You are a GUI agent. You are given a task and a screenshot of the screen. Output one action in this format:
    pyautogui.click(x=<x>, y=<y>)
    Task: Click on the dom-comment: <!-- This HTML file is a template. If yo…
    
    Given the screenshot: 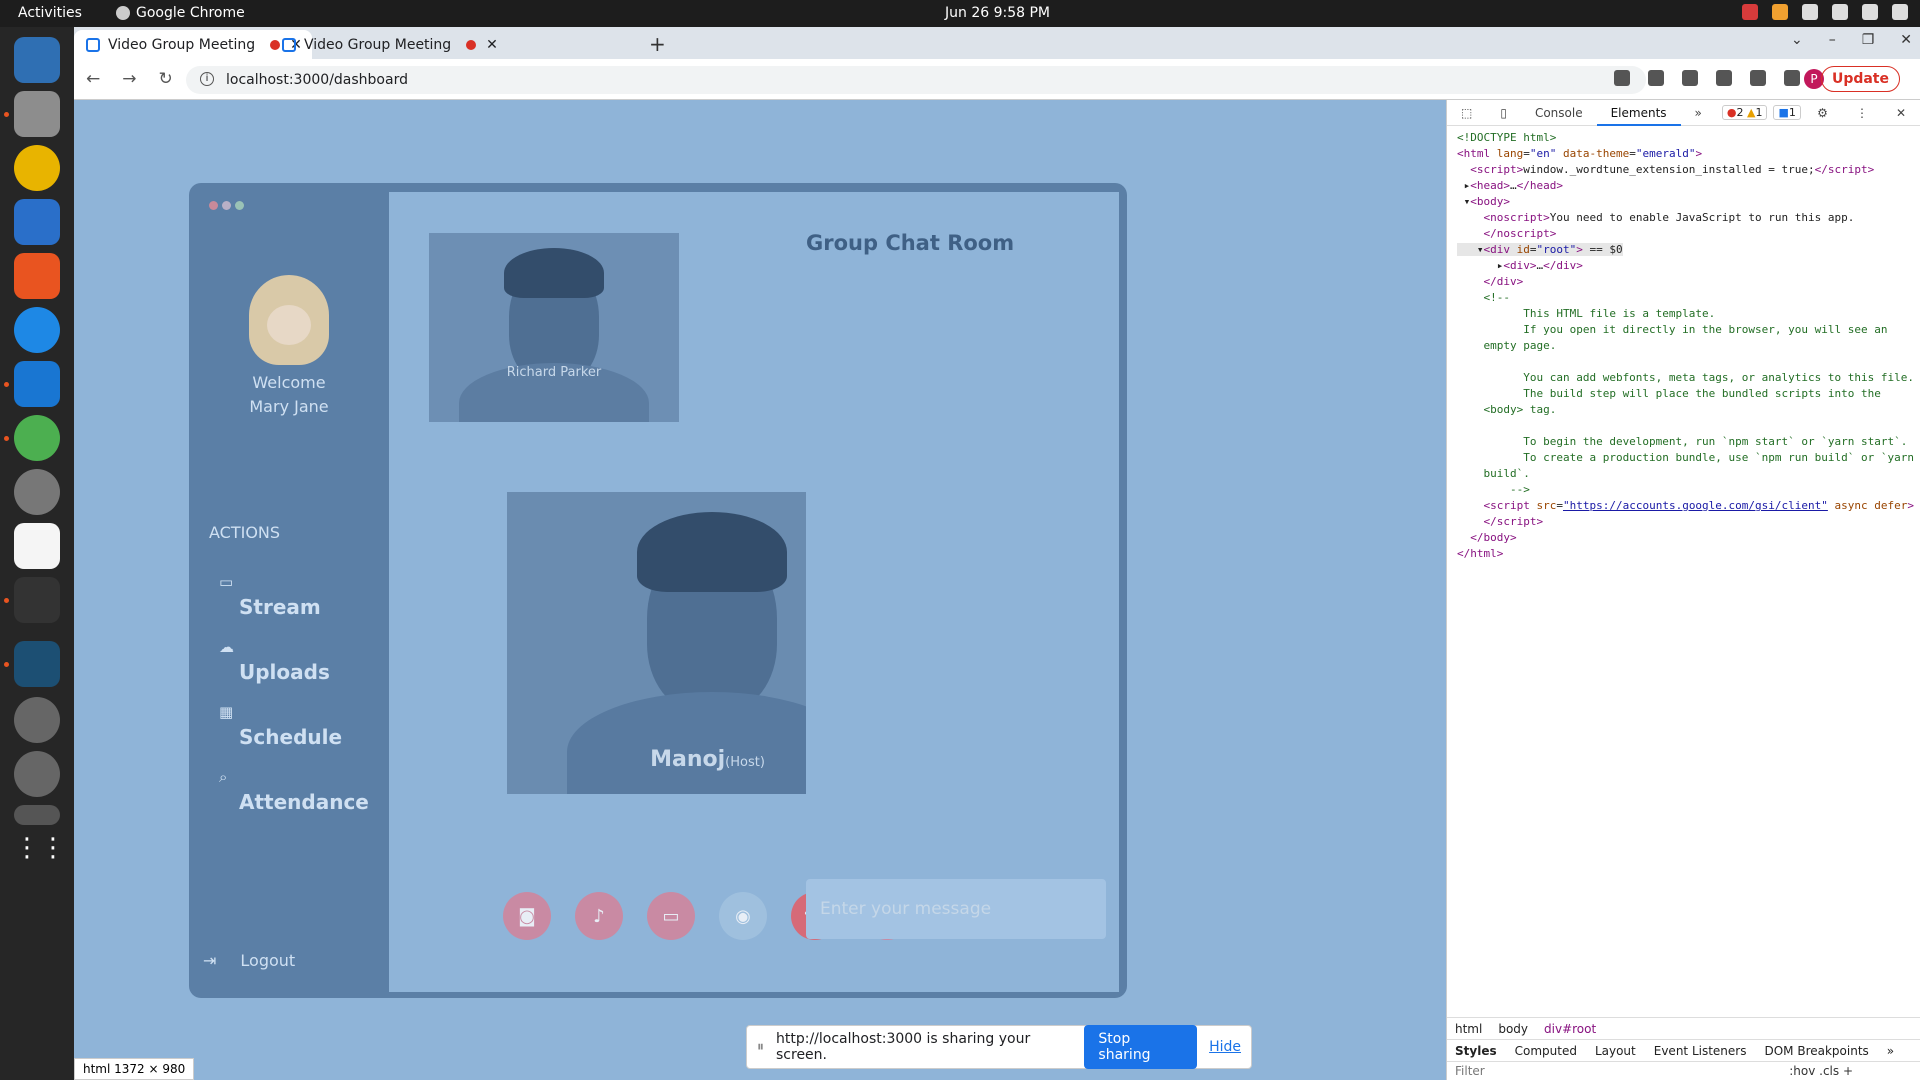 What is the action you would take?
    pyautogui.click(x=1685, y=393)
    